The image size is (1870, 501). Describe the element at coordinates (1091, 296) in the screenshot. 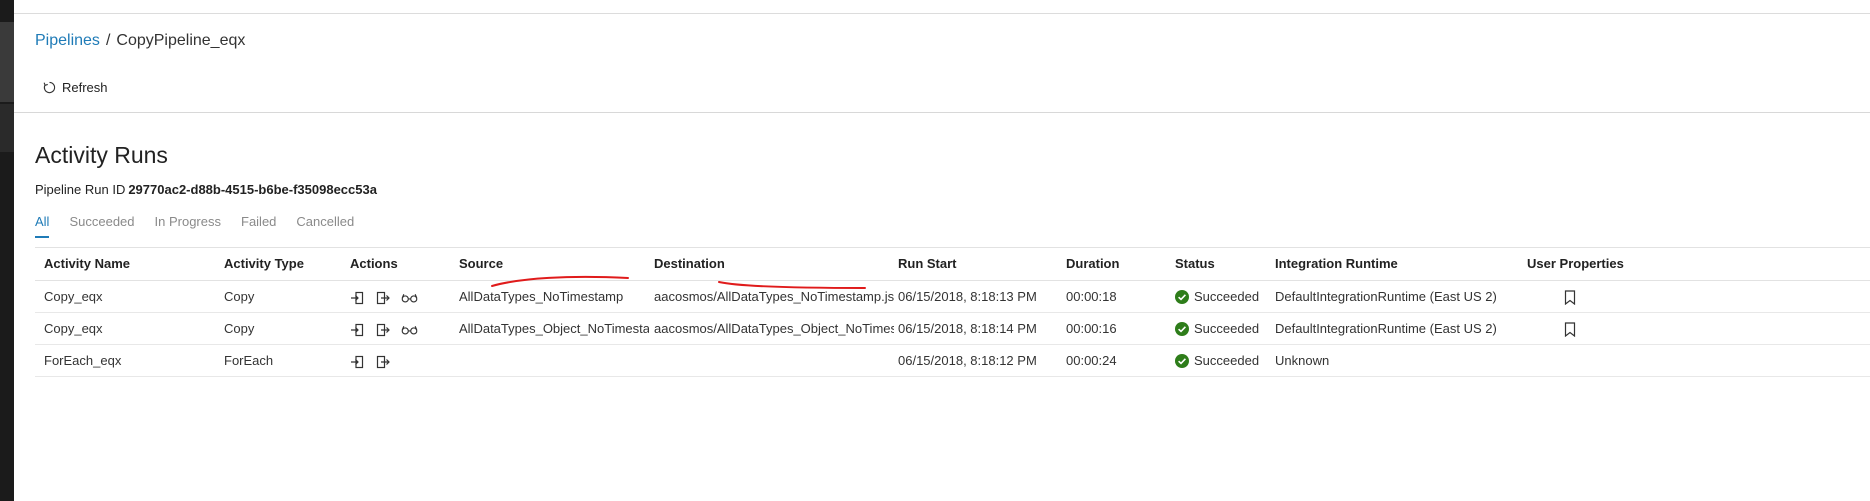

I see `duration: 00:00:18` at that location.